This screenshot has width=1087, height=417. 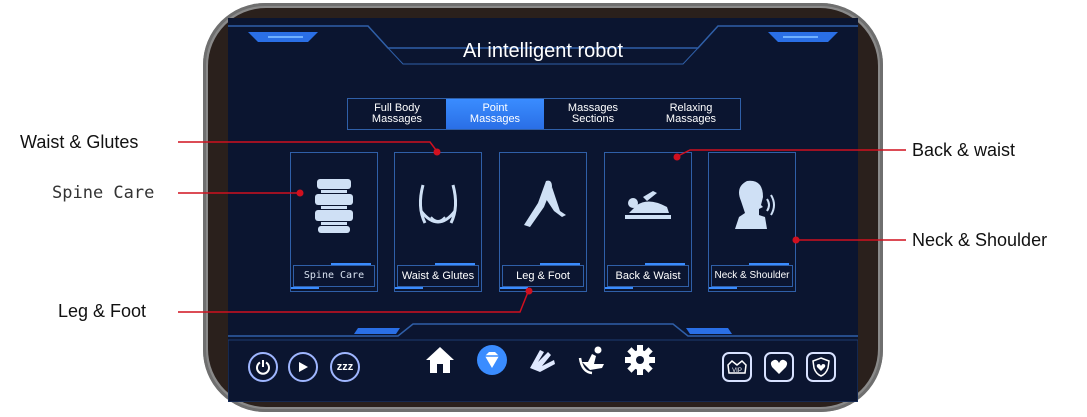 I want to click on callout-leg-foot: Leg & Foot, so click(x=102, y=311).